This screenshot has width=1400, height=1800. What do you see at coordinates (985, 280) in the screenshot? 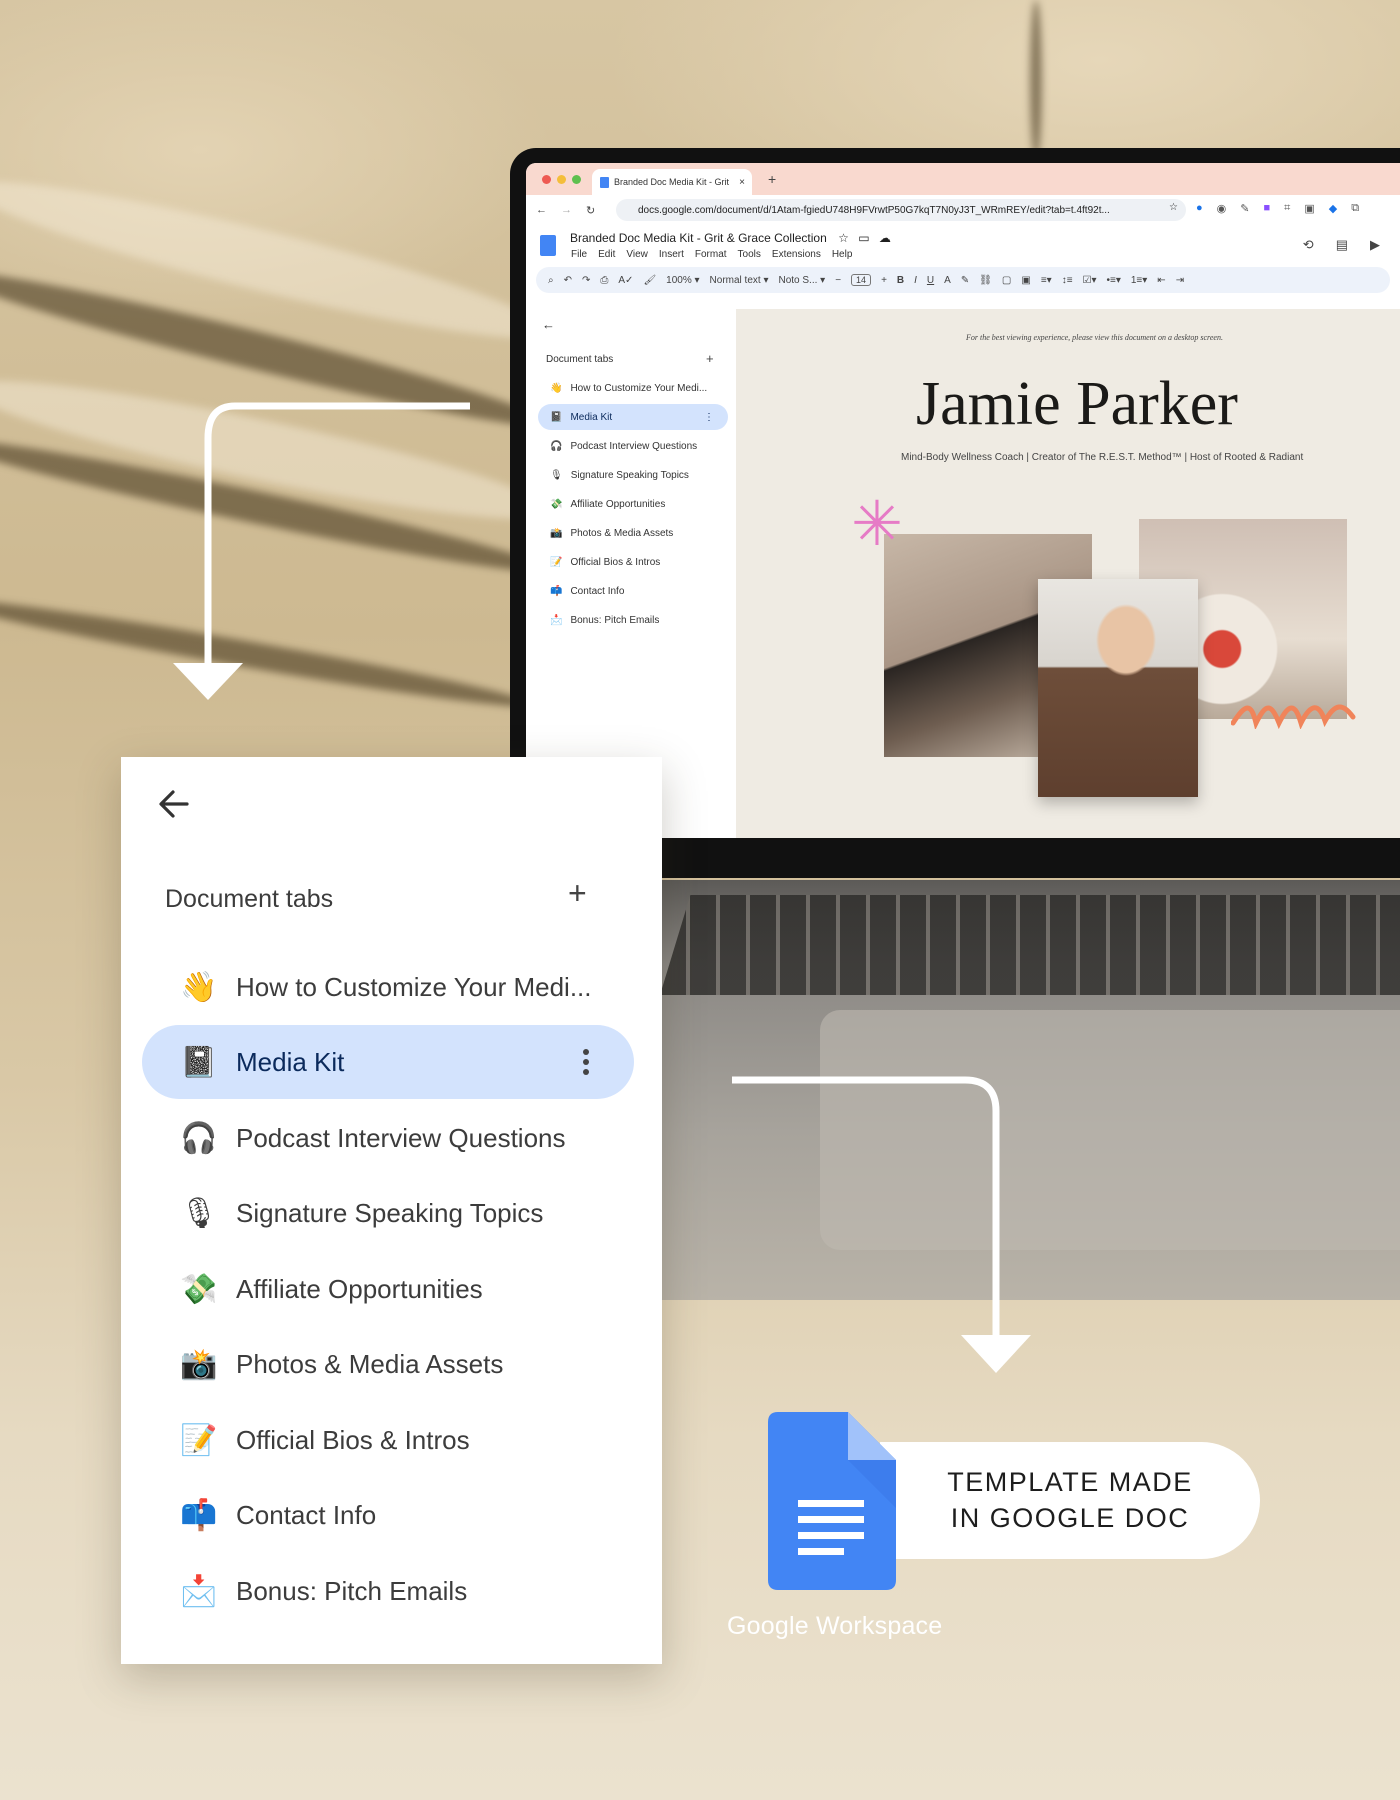
I see `link-icon: ⛓` at bounding box center [985, 280].